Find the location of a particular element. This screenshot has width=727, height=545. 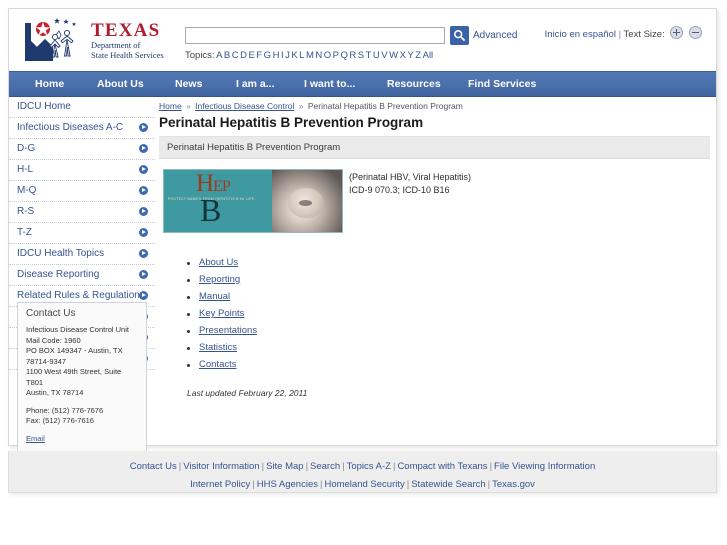

text-size-decrease-button is located at coordinates (695, 32).